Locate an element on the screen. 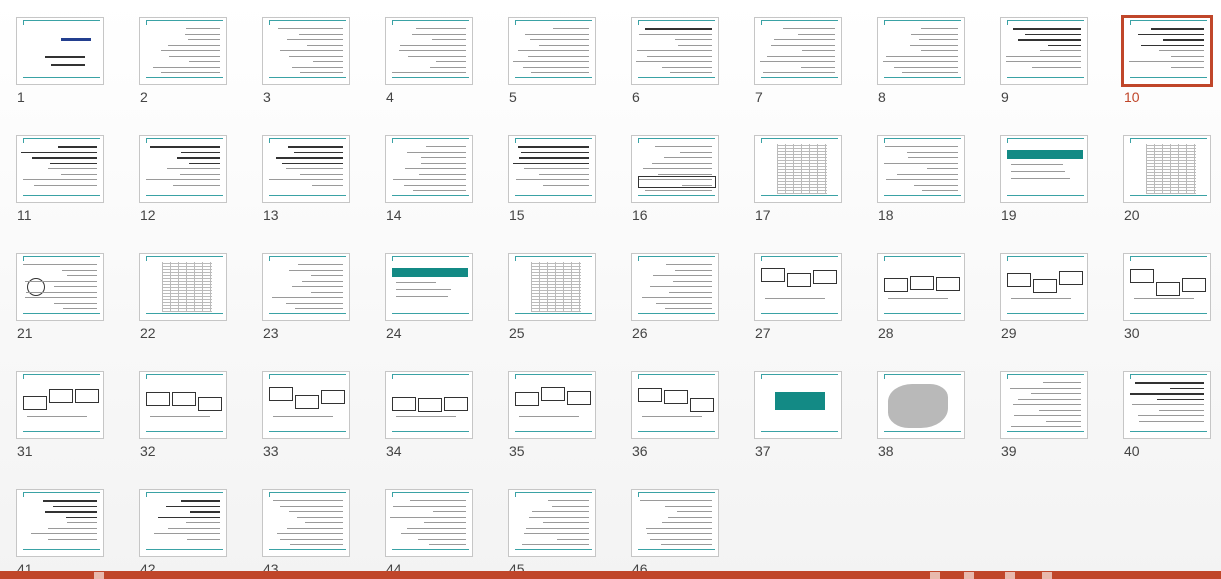  table-image is located at coordinates (187, 287).